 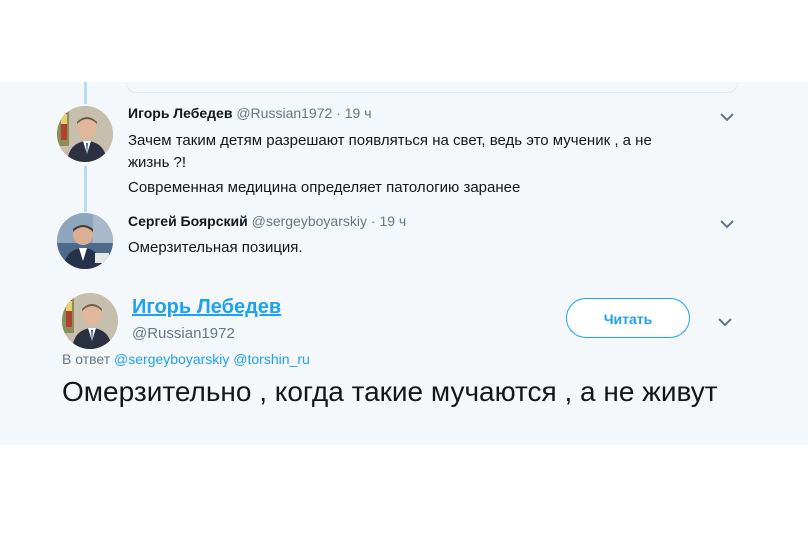 I want to click on author-name: Игорь Лебедев, so click(x=180, y=113).